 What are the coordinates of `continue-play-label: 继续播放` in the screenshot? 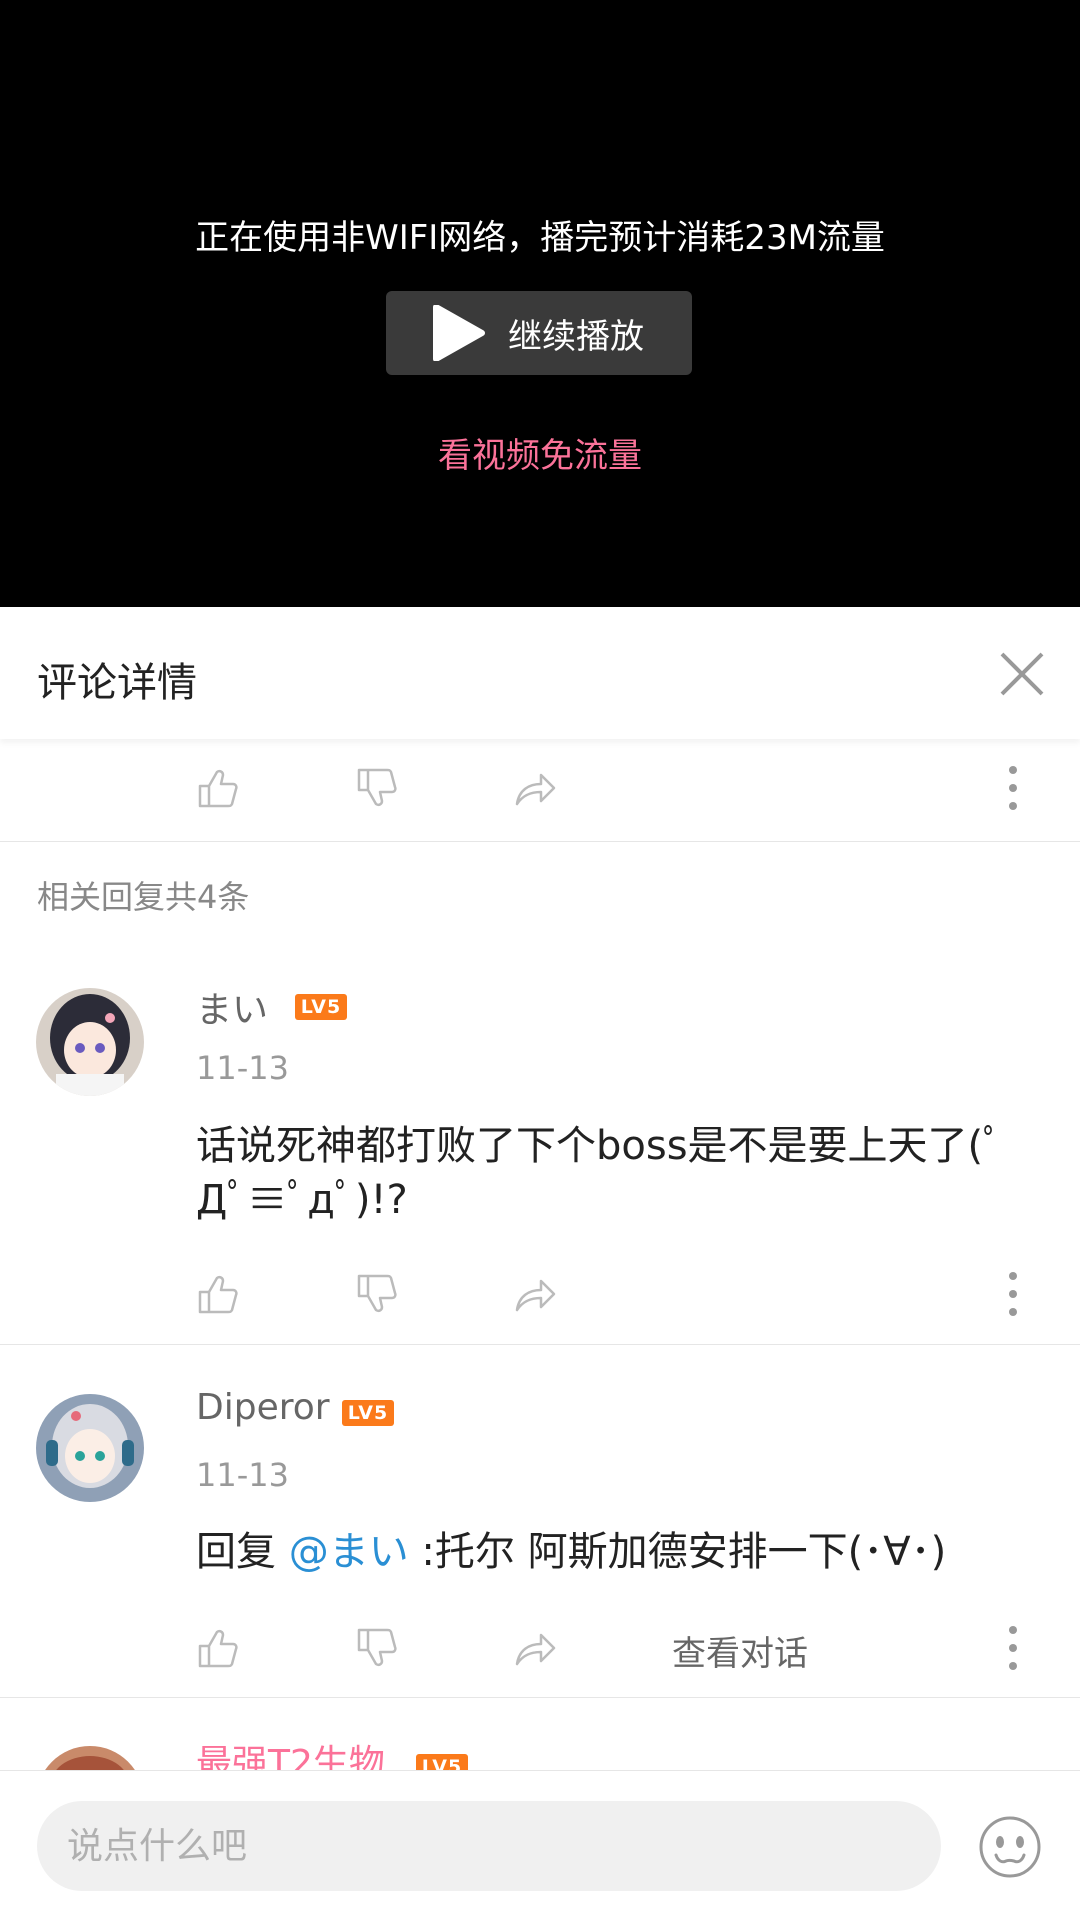 It's located at (576, 336).